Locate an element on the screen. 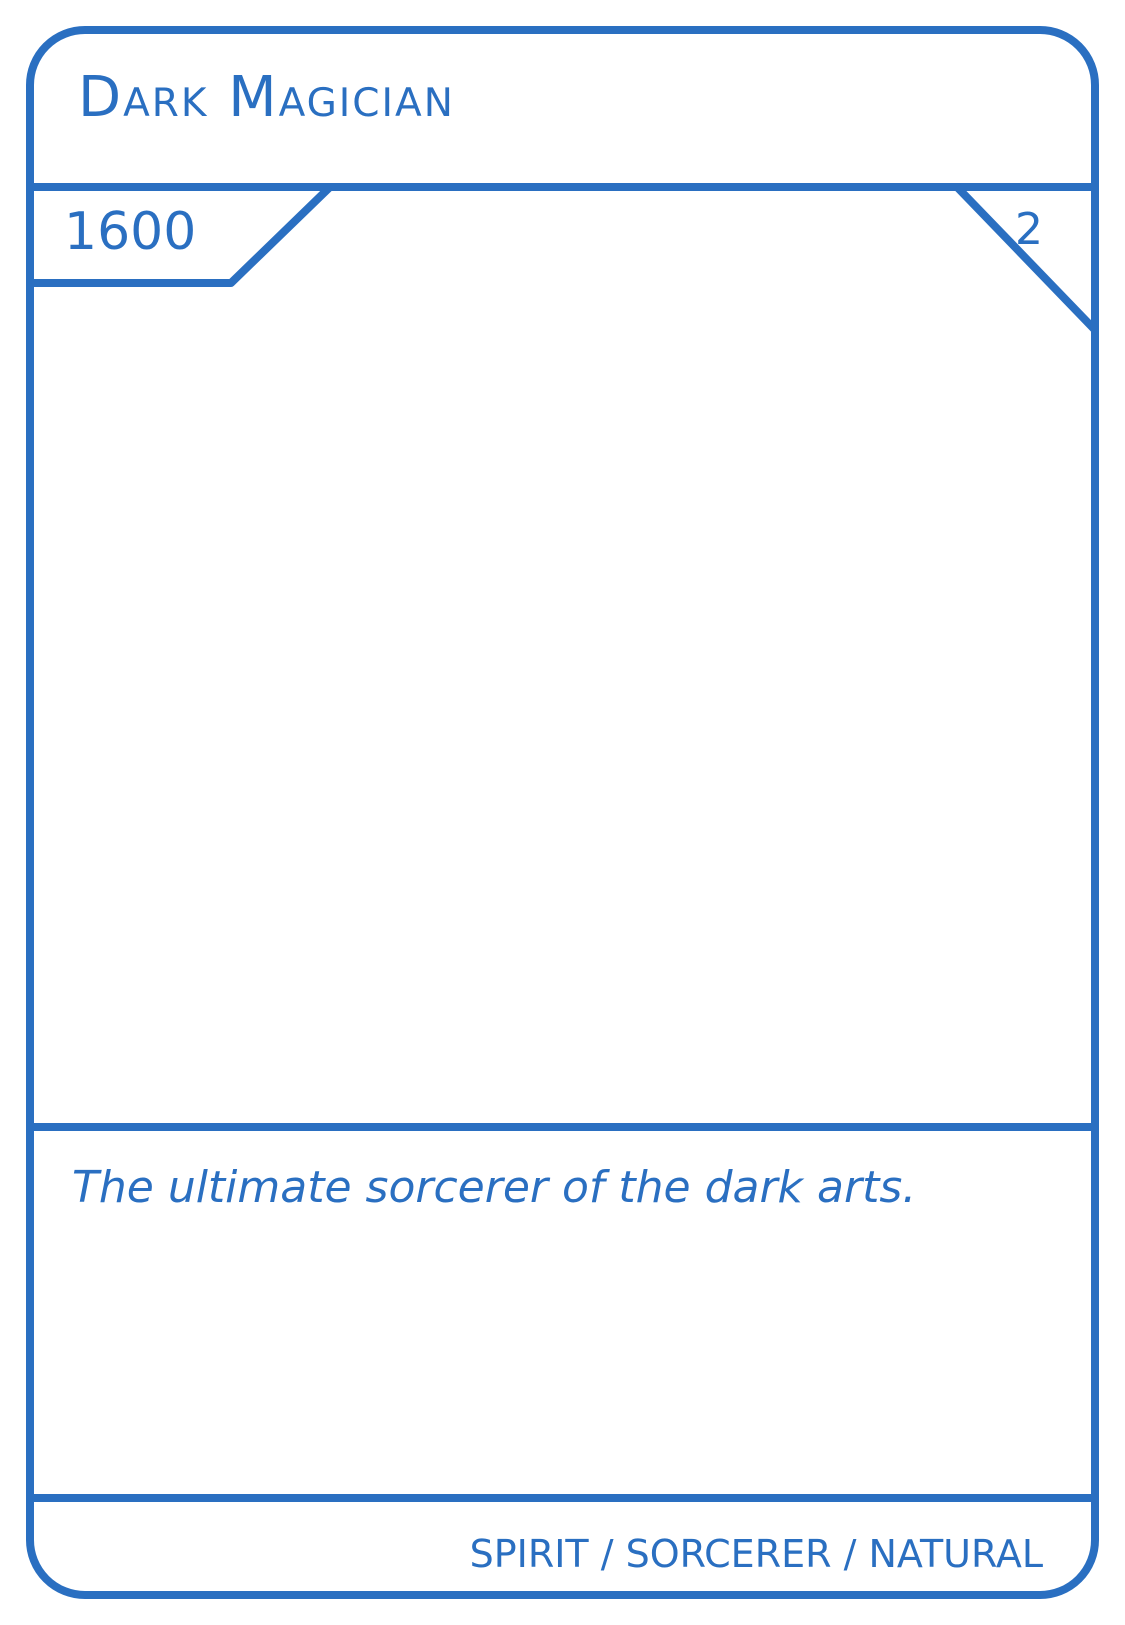 The height and width of the screenshot is (1625, 1125). card-types: SPIRIT / SORCERER / NATURAL is located at coordinates (756, 1554).